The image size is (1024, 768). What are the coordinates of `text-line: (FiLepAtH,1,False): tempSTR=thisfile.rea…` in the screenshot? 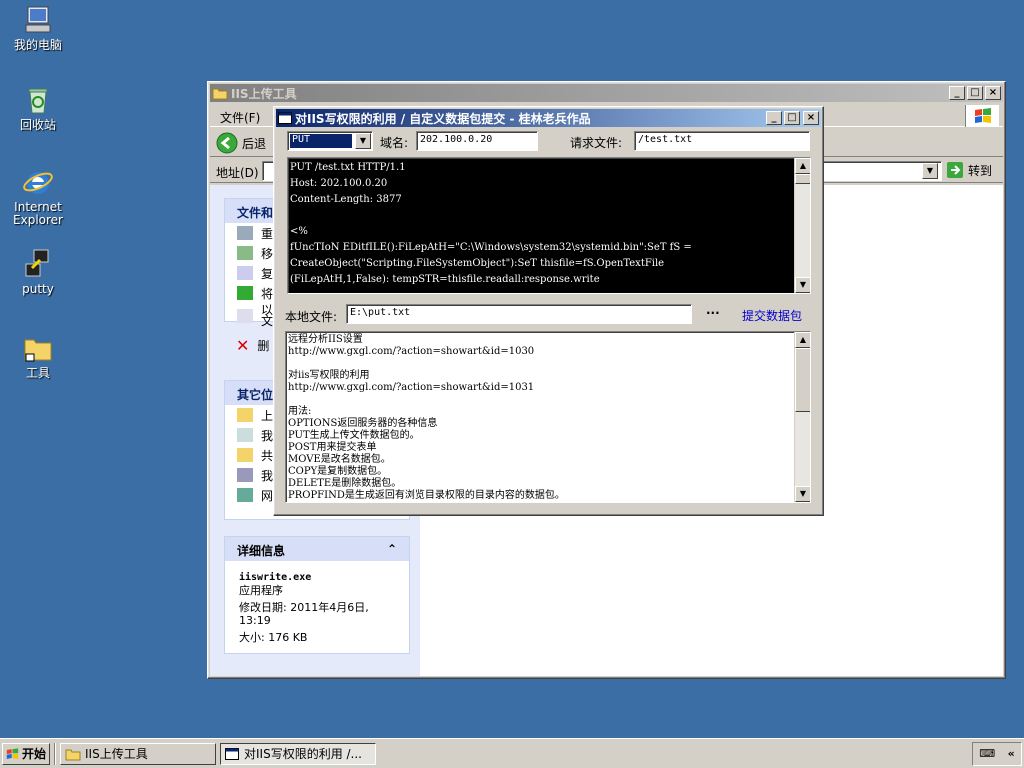 It's located at (445, 279).